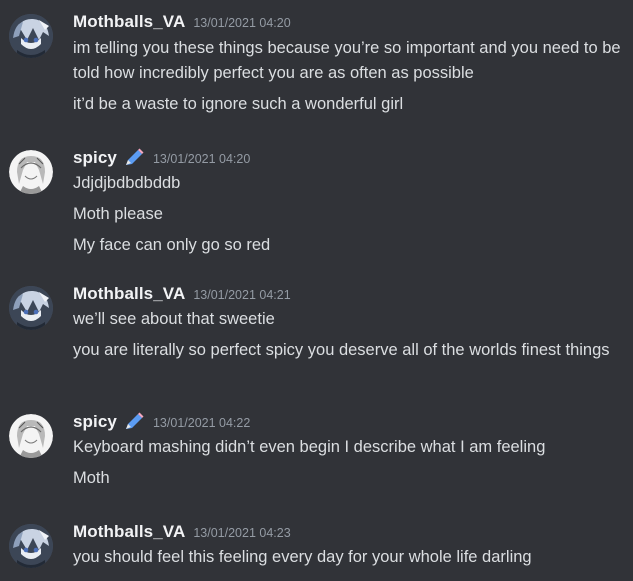  What do you see at coordinates (91, 478) in the screenshot?
I see `message-text: Moth` at bounding box center [91, 478].